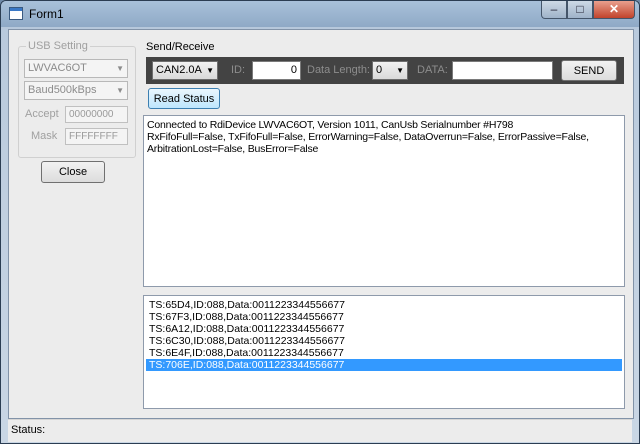 This screenshot has width=640, height=444. Describe the element at coordinates (384, 305) in the screenshot. I see `list-item: TS:65D4,ID:088,Data:0011223344556677` at that location.